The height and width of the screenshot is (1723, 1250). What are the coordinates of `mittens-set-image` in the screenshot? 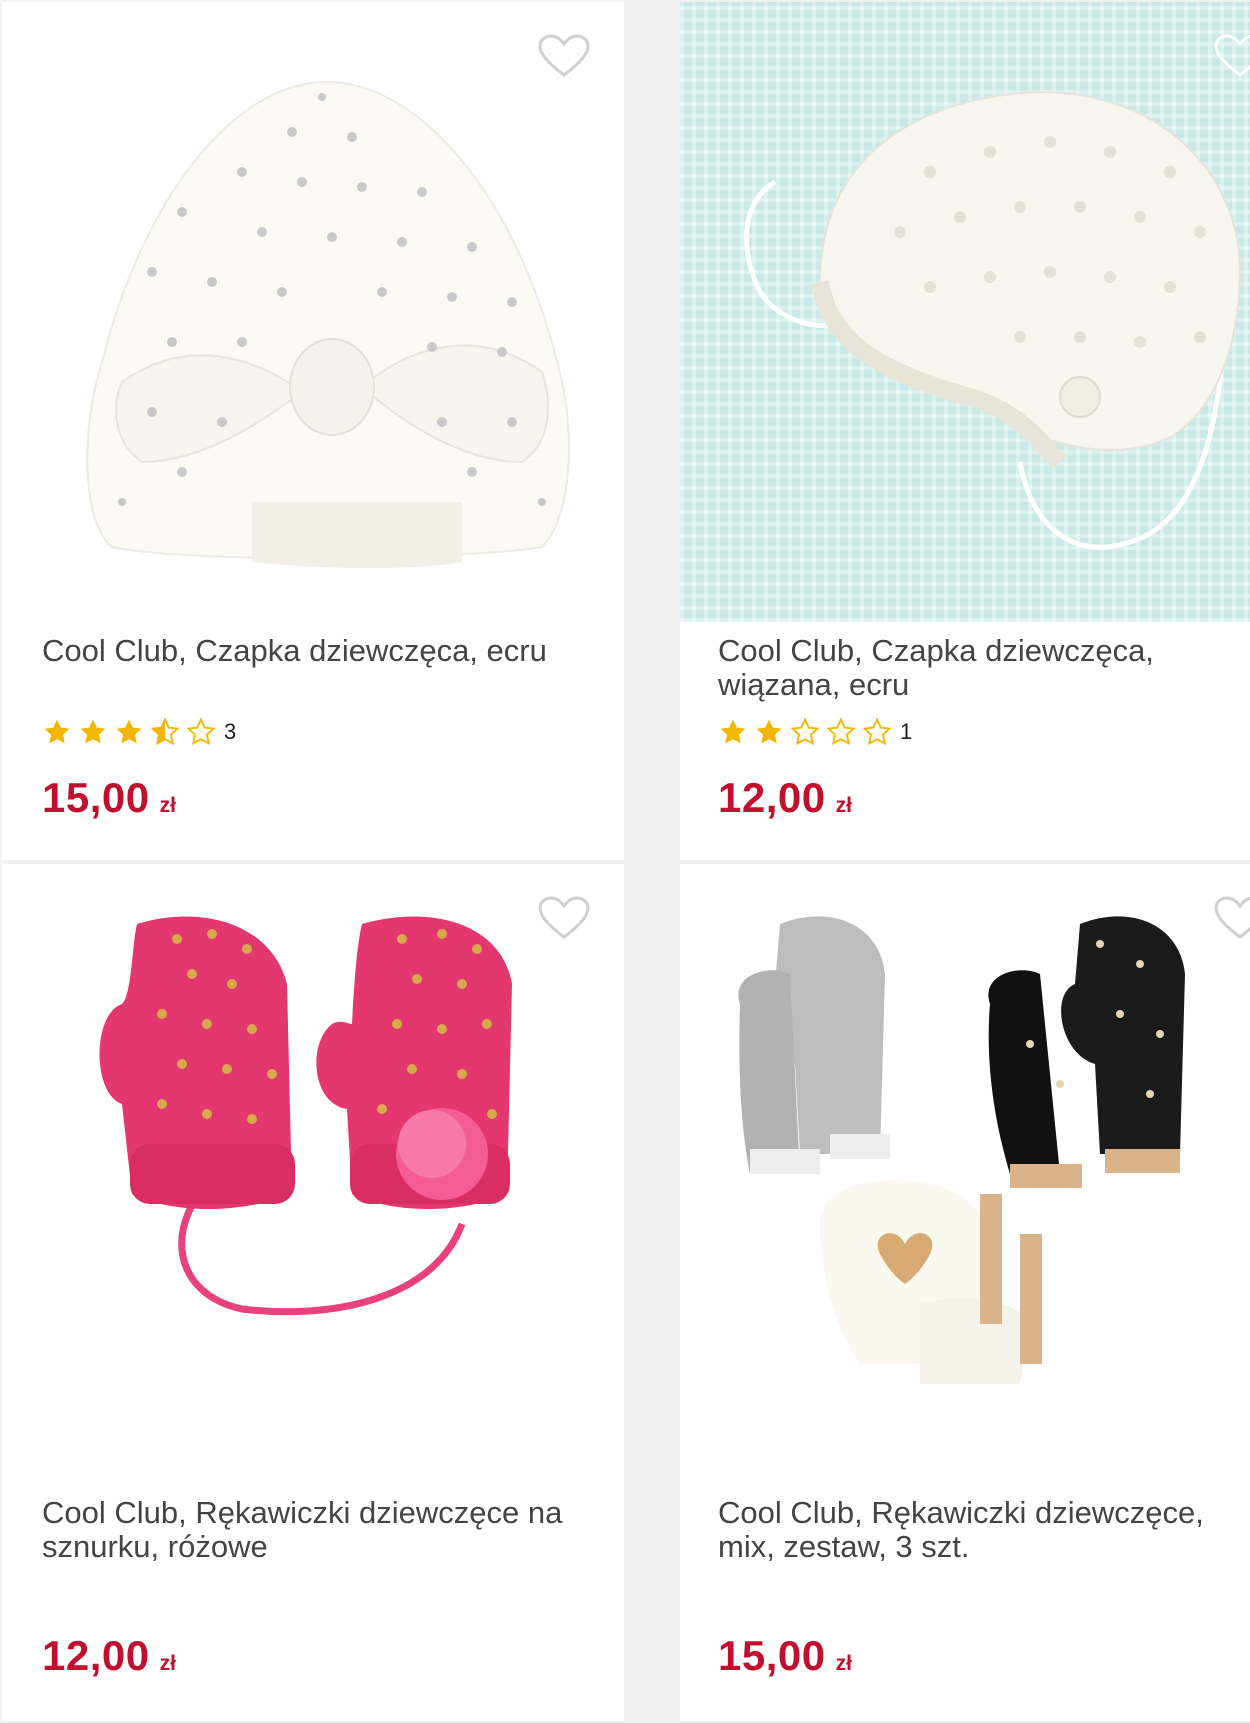 It's located at (961, 1150).